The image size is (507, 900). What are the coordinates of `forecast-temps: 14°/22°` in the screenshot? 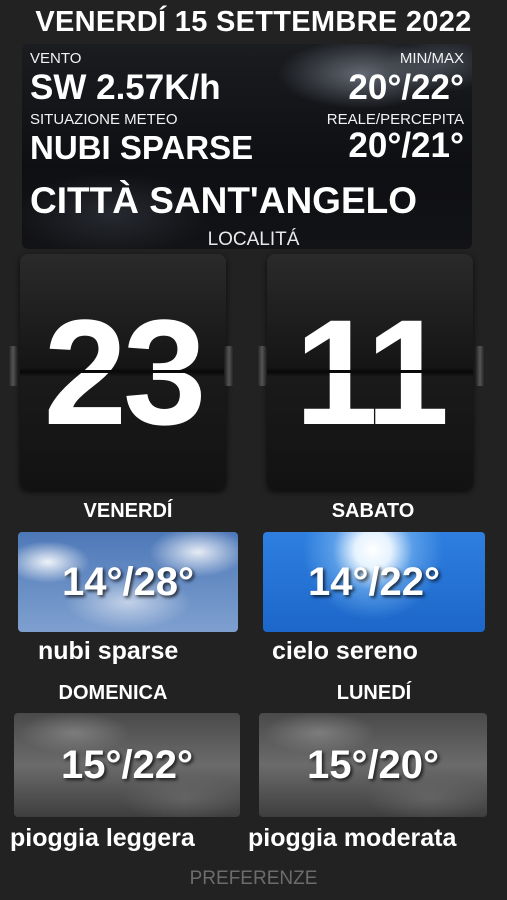 It's located at (374, 581).